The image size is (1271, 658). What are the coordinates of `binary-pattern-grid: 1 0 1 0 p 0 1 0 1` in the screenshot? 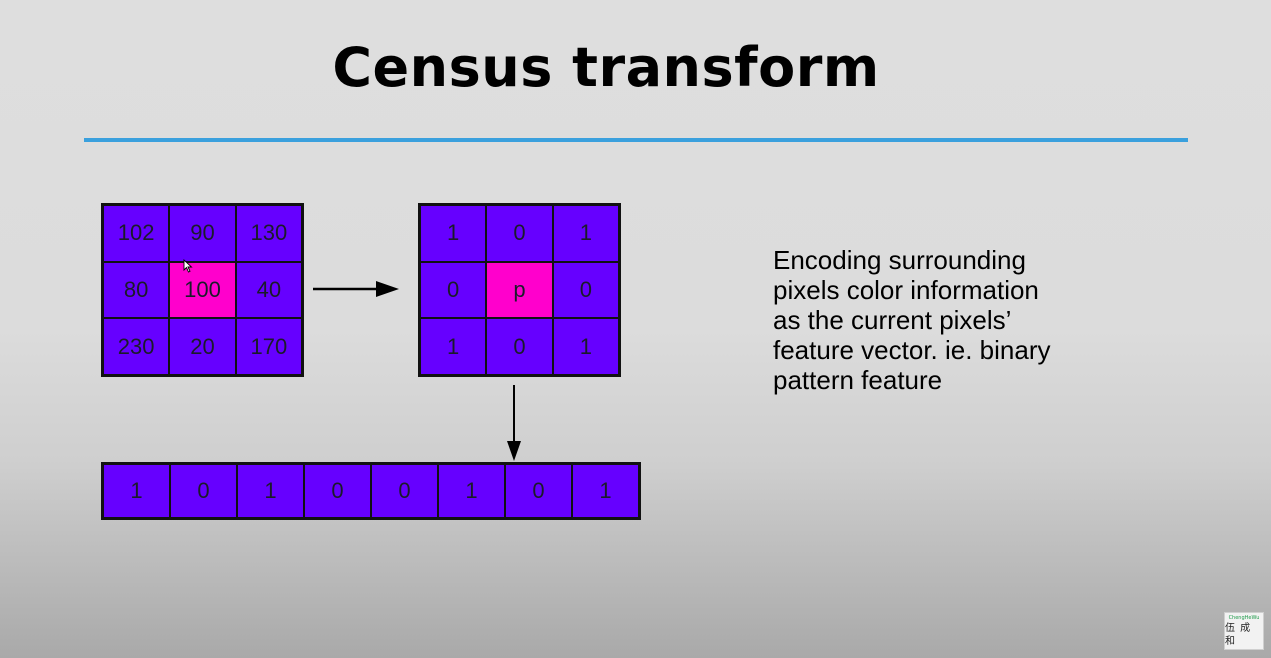 It's located at (519, 290).